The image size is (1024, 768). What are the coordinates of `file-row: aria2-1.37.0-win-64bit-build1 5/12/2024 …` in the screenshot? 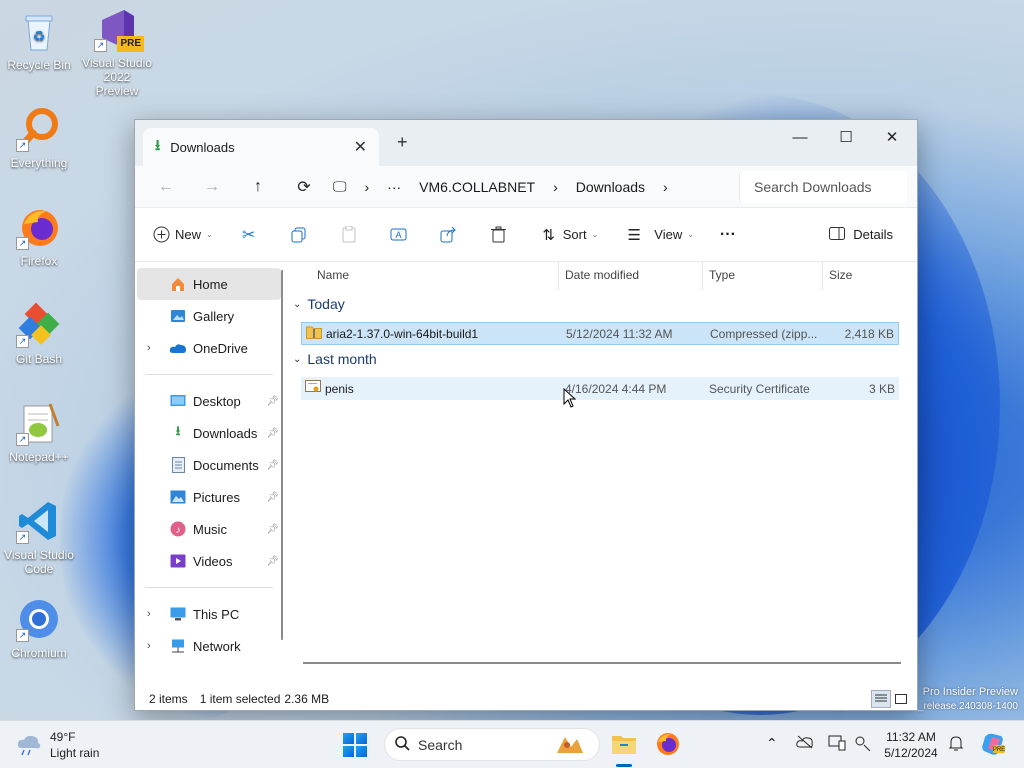 It's located at (600, 333).